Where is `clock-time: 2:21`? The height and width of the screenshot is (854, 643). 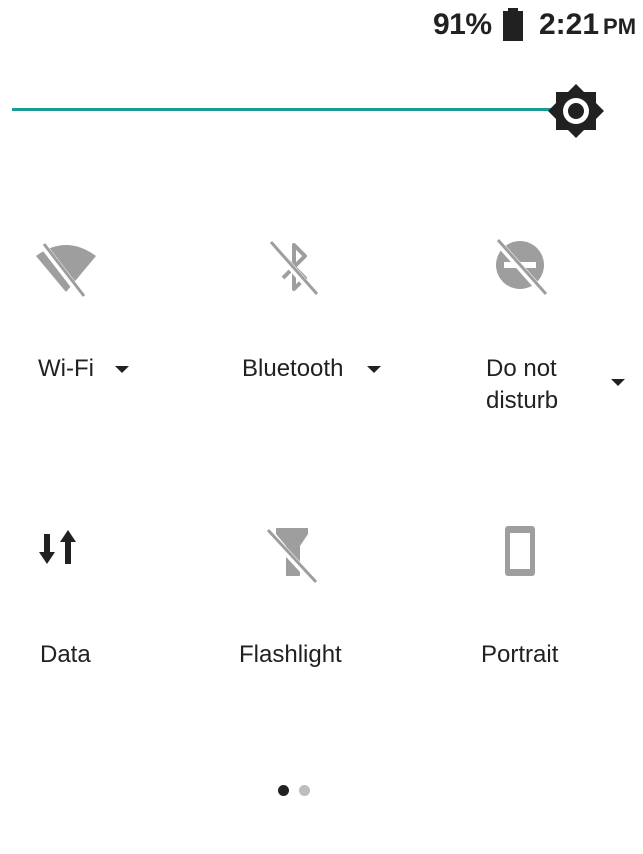
clock-time: 2:21 is located at coordinates (569, 24).